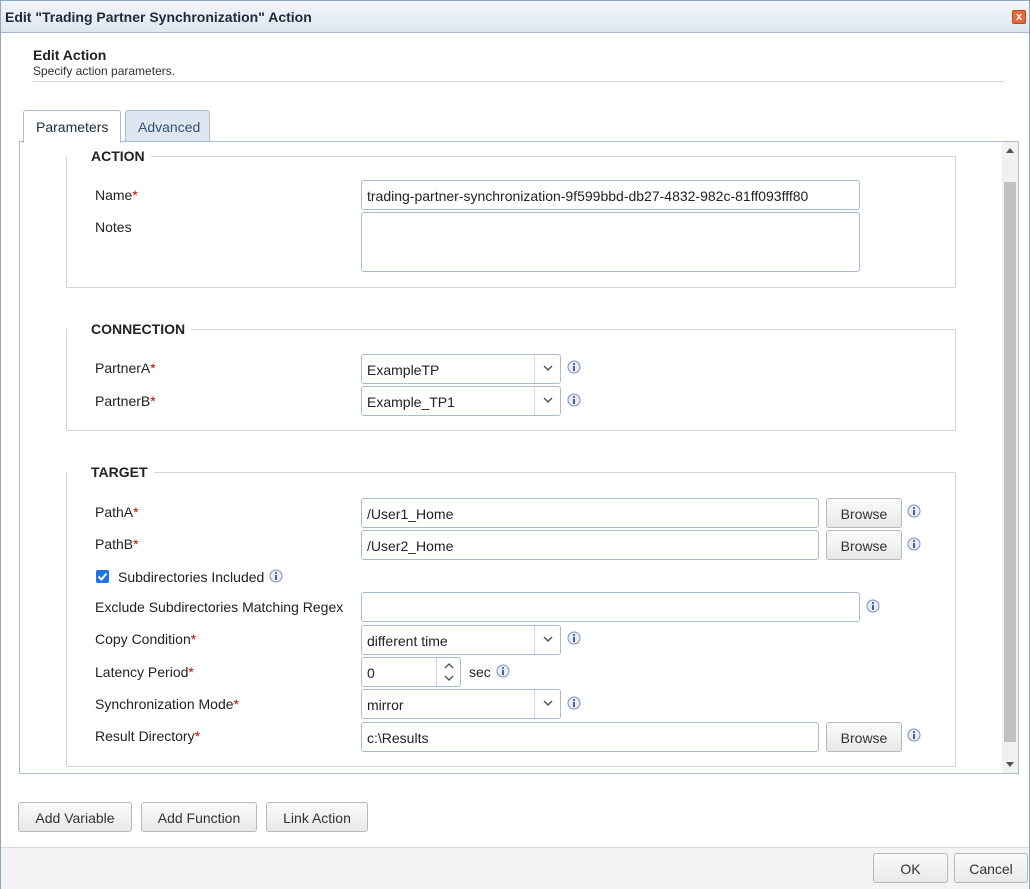  I want to click on notes-field, so click(610, 242).